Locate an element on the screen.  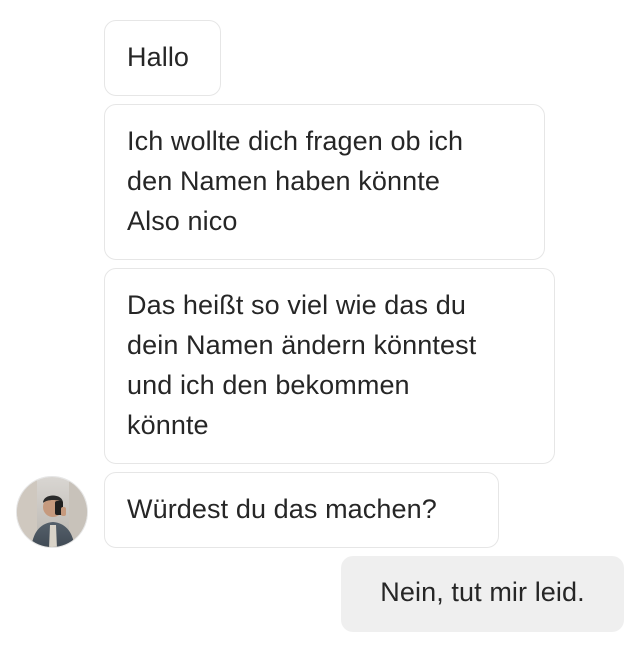
sender-avatar is located at coordinates (52, 512).